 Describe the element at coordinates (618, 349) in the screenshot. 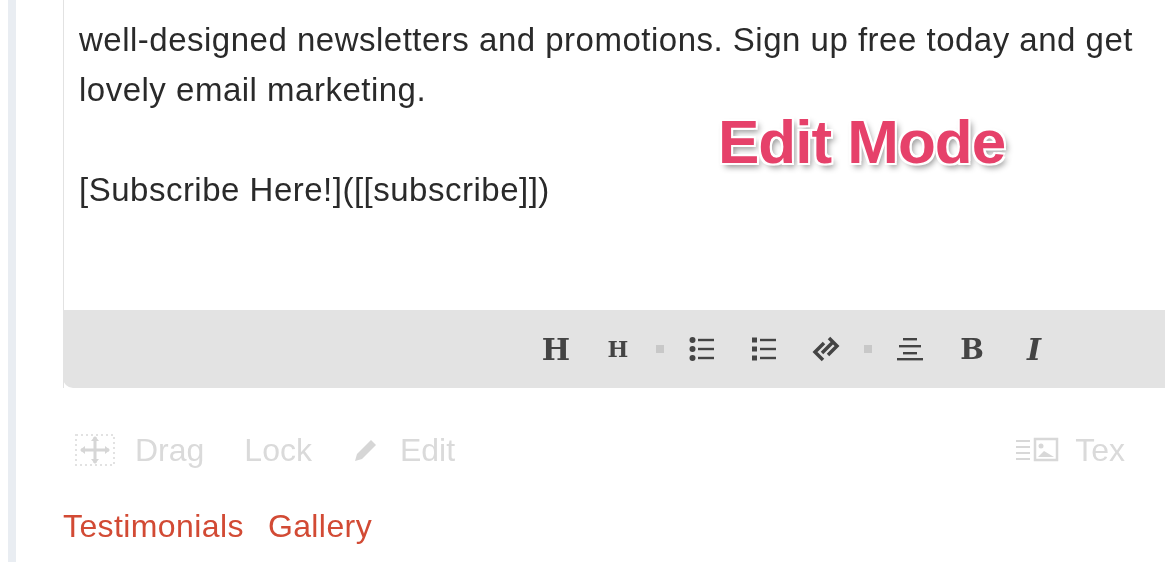

I see `subheading-button: H` at that location.